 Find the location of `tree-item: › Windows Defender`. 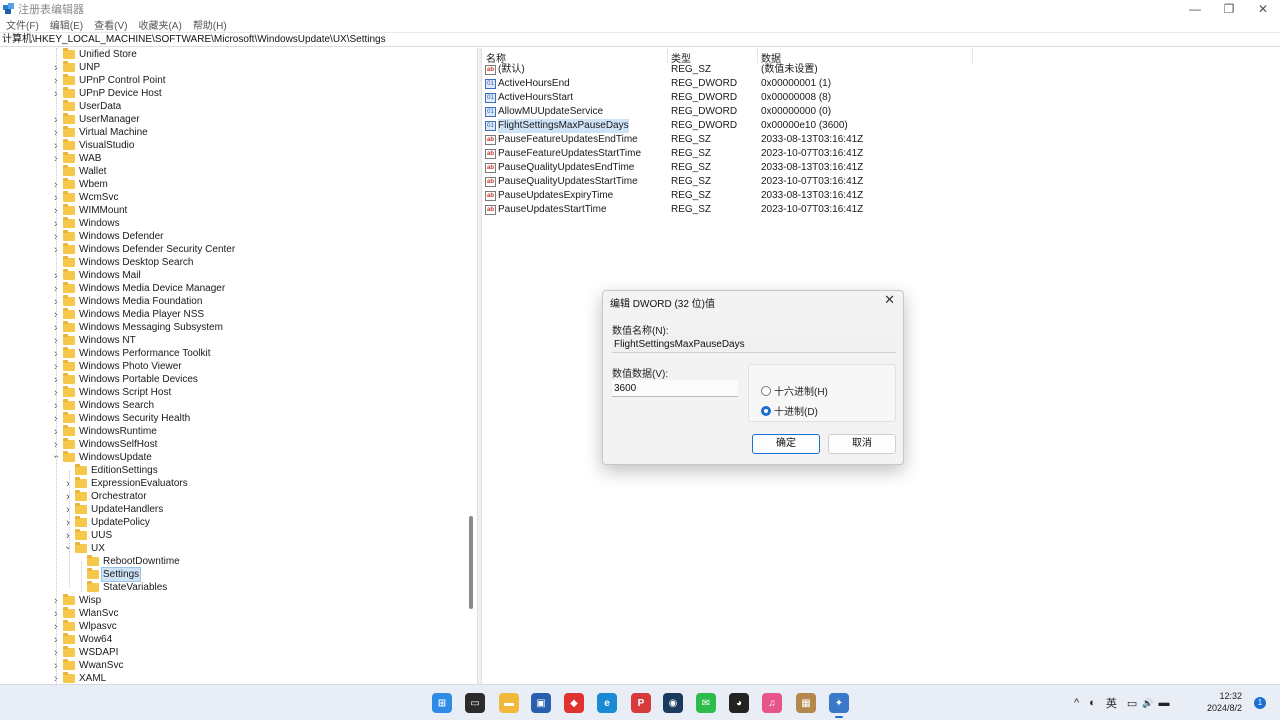

tree-item: › Windows Defender is located at coordinates (108, 236).